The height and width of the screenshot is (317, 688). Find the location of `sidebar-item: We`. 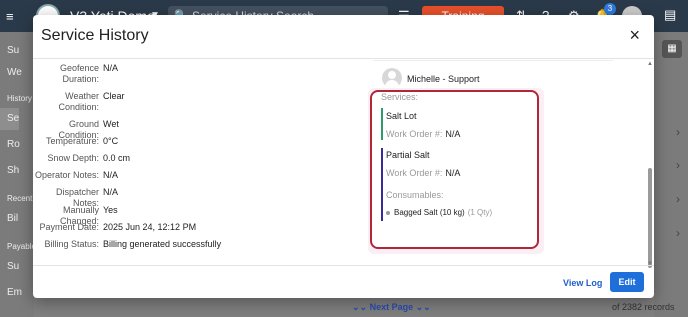

sidebar-item: We is located at coordinates (11, 73).